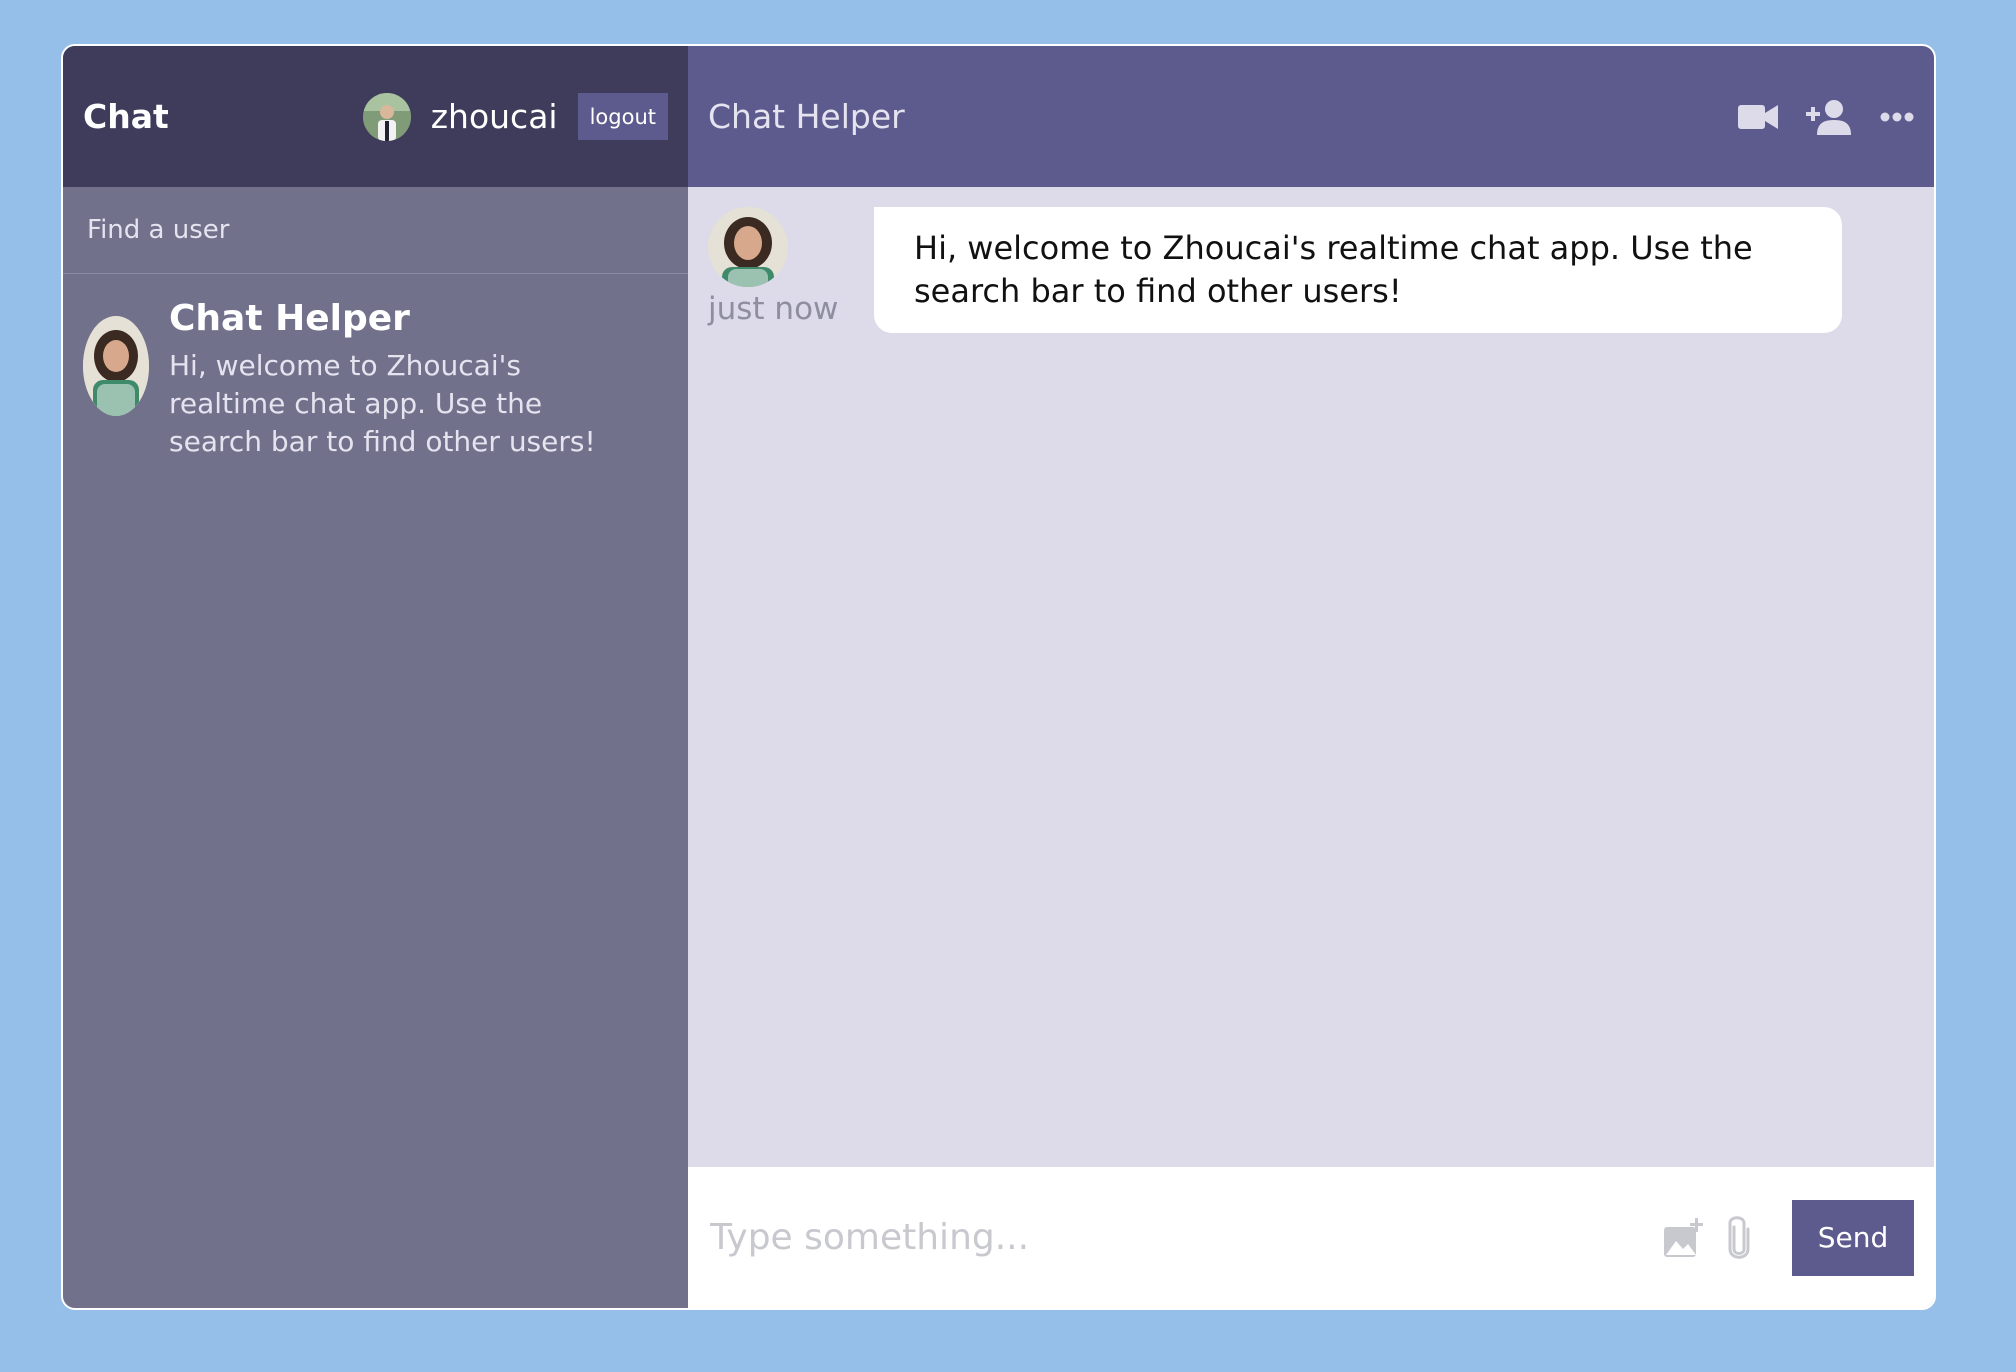 Image resolution: width=2016 pixels, height=1372 pixels. Describe the element at coordinates (748, 247) in the screenshot. I see `message-avatar` at that location.